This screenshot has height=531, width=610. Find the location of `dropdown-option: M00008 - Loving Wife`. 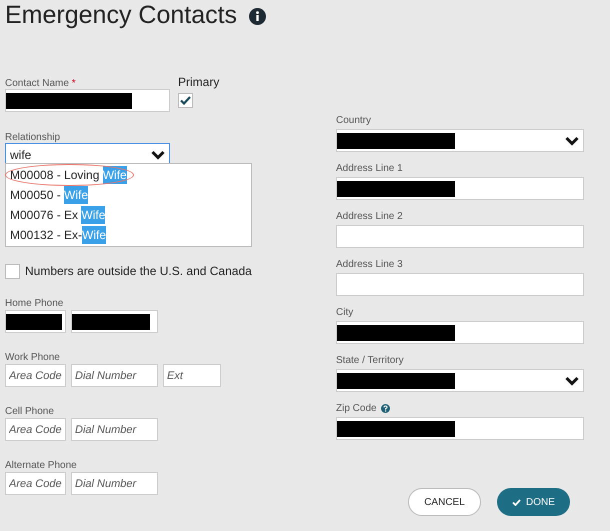

dropdown-option: M00008 - Loving Wife is located at coordinates (69, 175).